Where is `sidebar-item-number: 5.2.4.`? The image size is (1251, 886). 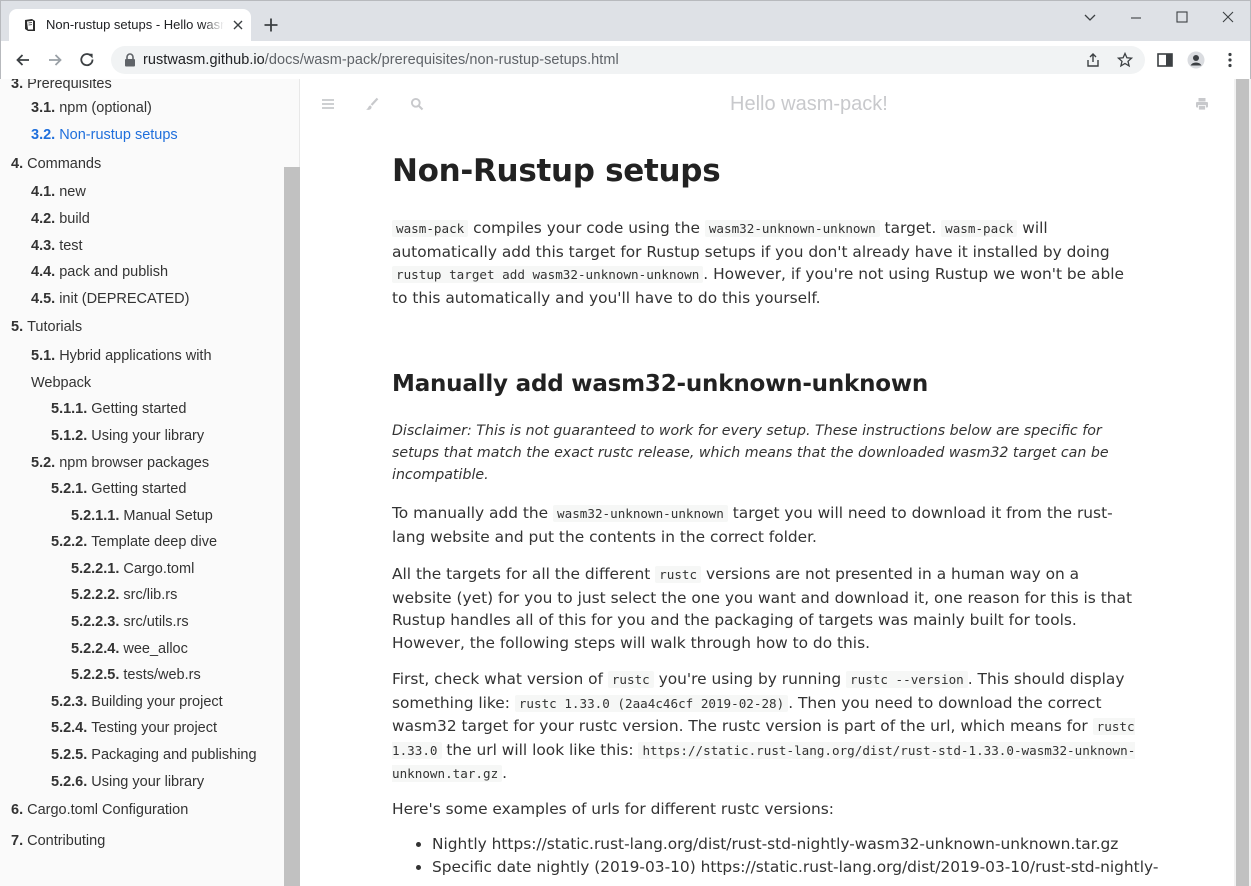
sidebar-item-number: 5.2.4. is located at coordinates (69, 728).